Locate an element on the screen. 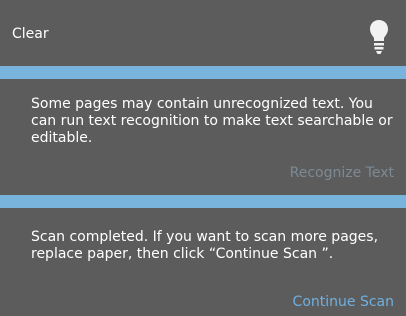  lightbulb-icon-band is located at coordinates (379, 44).